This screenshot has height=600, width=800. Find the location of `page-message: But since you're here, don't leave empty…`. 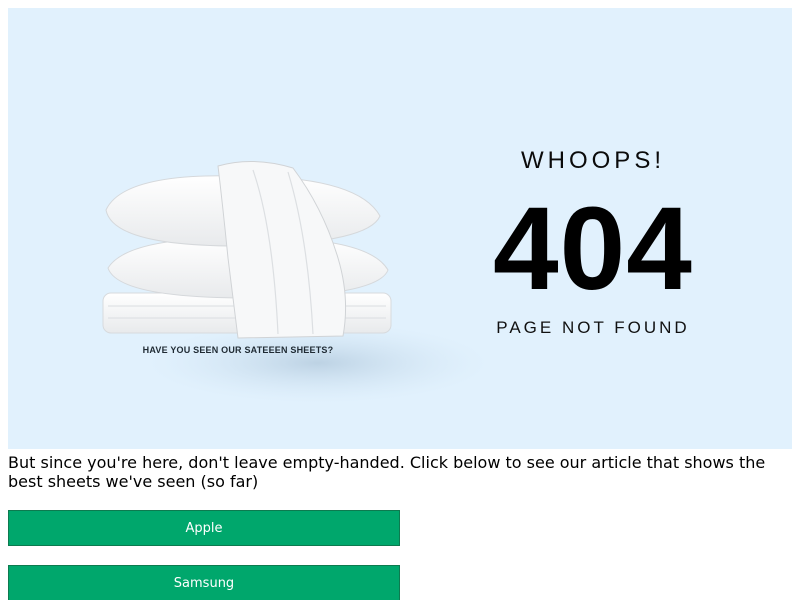

page-message: But since you're here, don't leave empty… is located at coordinates (387, 472).